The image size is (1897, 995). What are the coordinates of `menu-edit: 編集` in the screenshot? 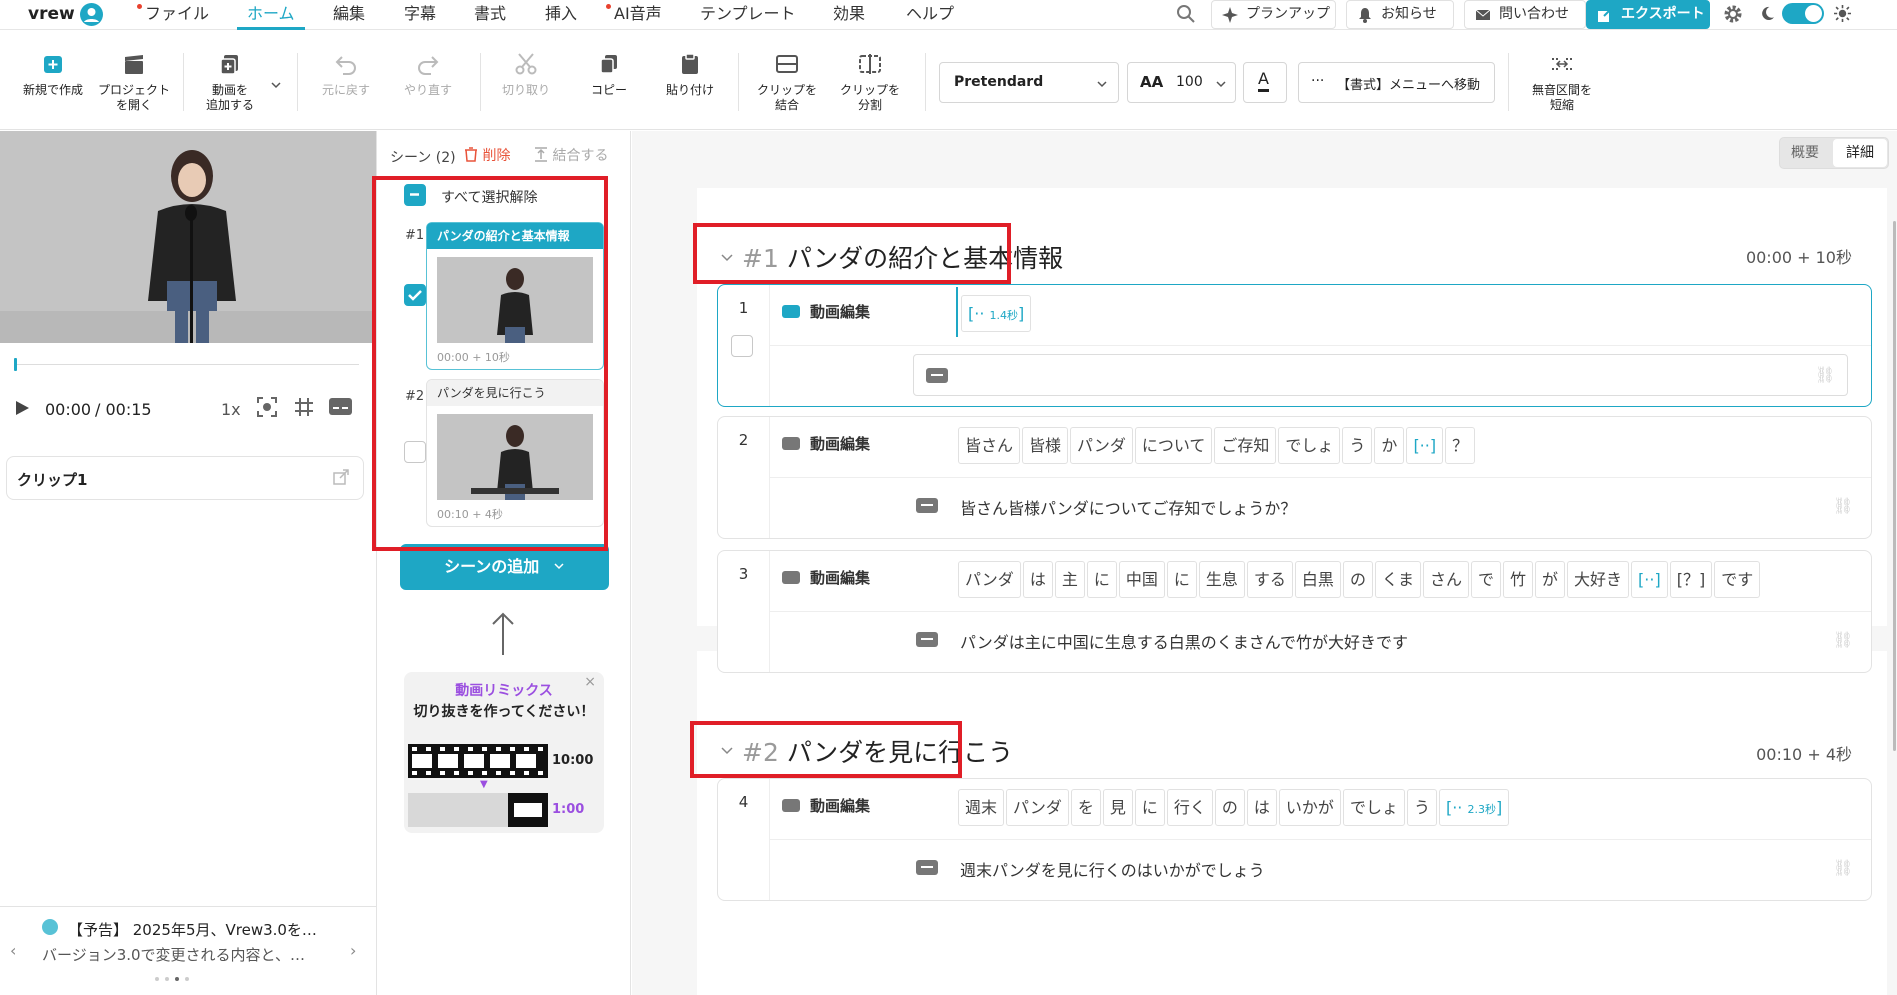 It's located at (349, 15).